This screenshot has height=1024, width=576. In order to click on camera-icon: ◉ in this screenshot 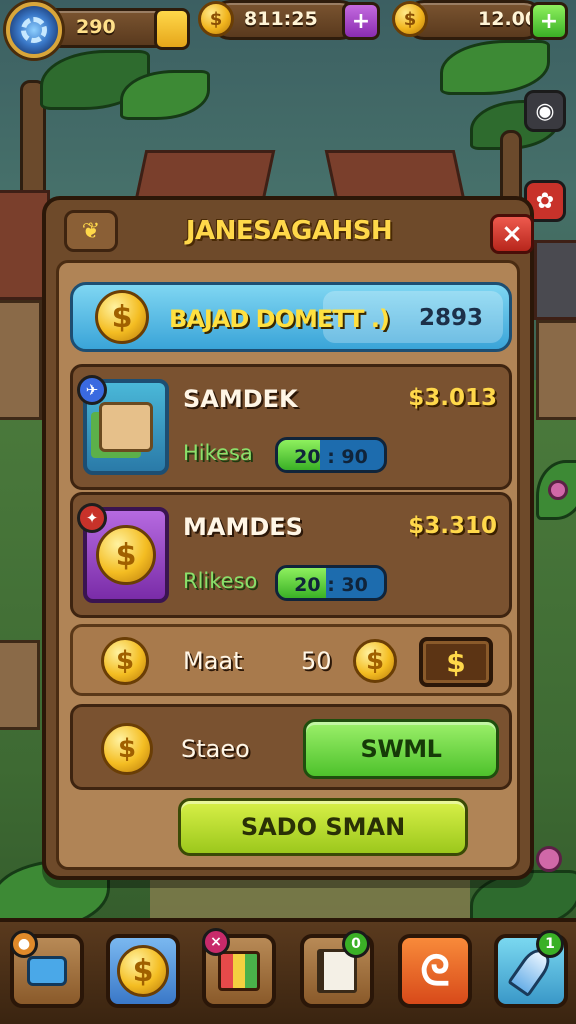, I will do `click(545, 111)`.